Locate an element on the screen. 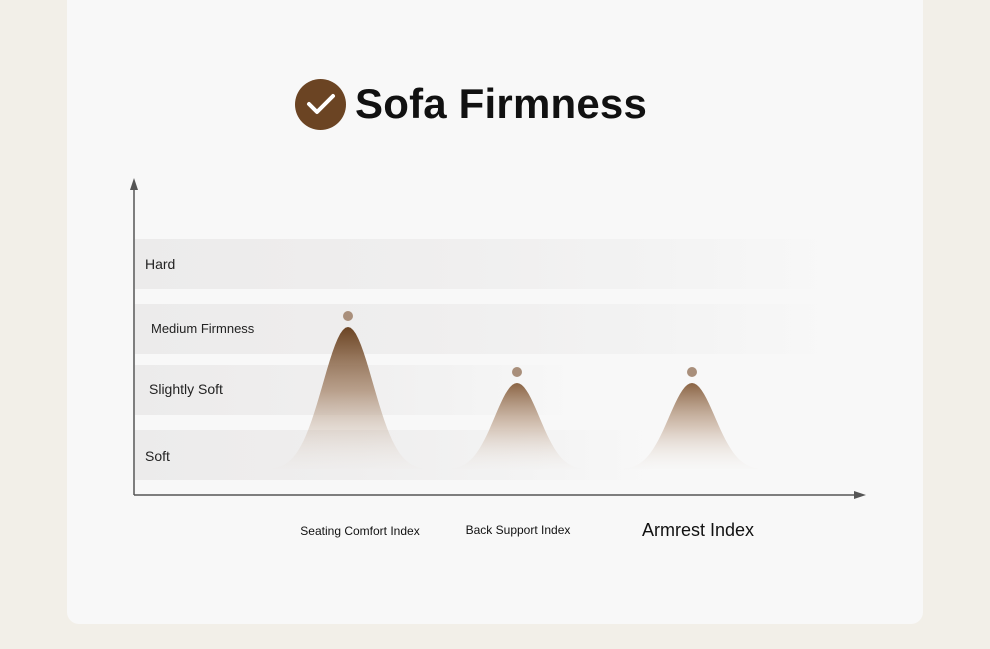  y-axis-arrow is located at coordinates (134, 184).